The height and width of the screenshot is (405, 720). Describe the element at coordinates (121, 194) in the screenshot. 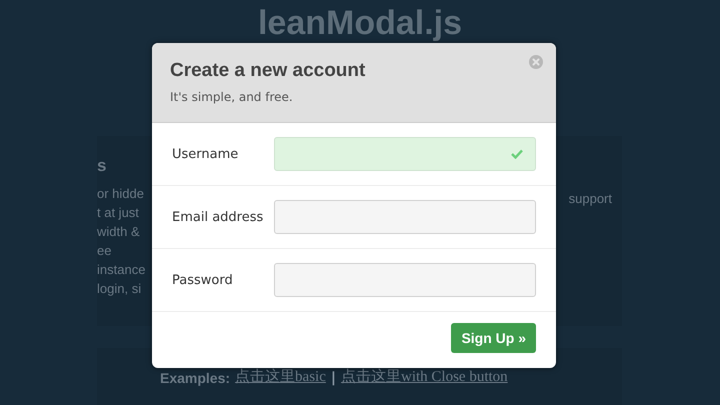

I see `feature-text: or hidde` at that location.